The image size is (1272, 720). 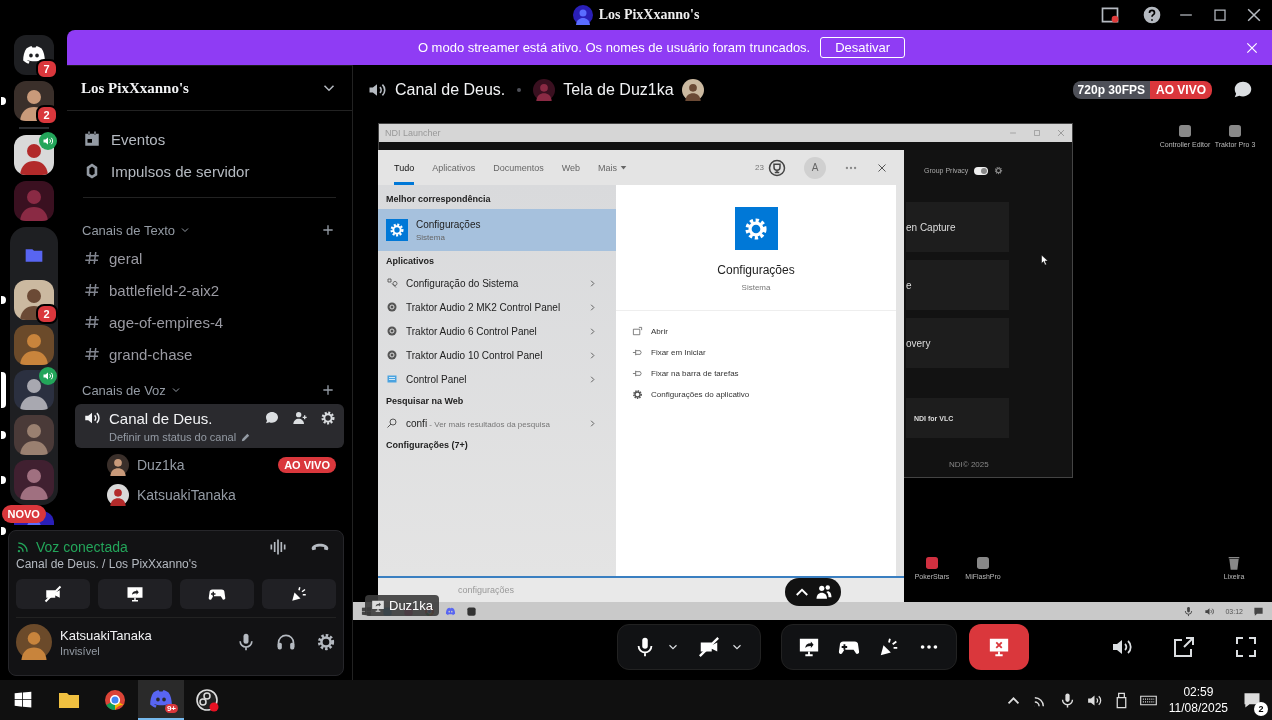 I want to click on search-result: Configuração do Sistema, so click(x=497, y=283).